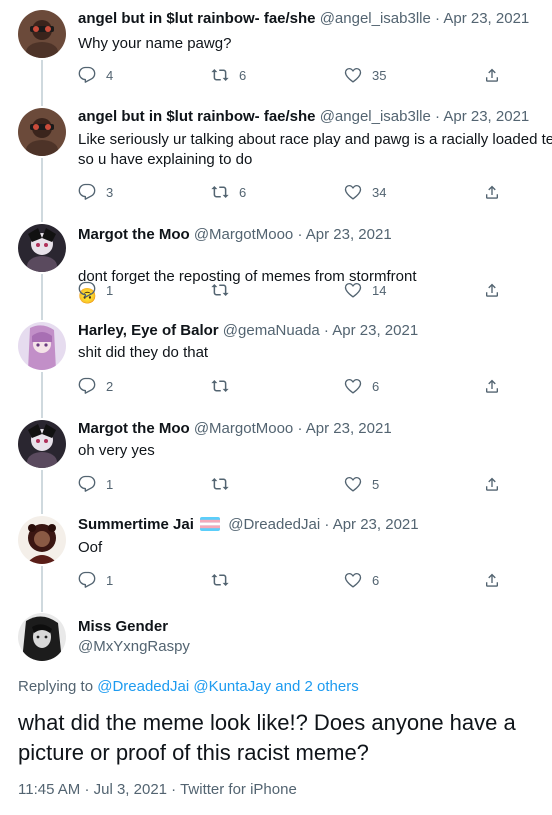  I want to click on reply-button: 3, so click(95, 192).